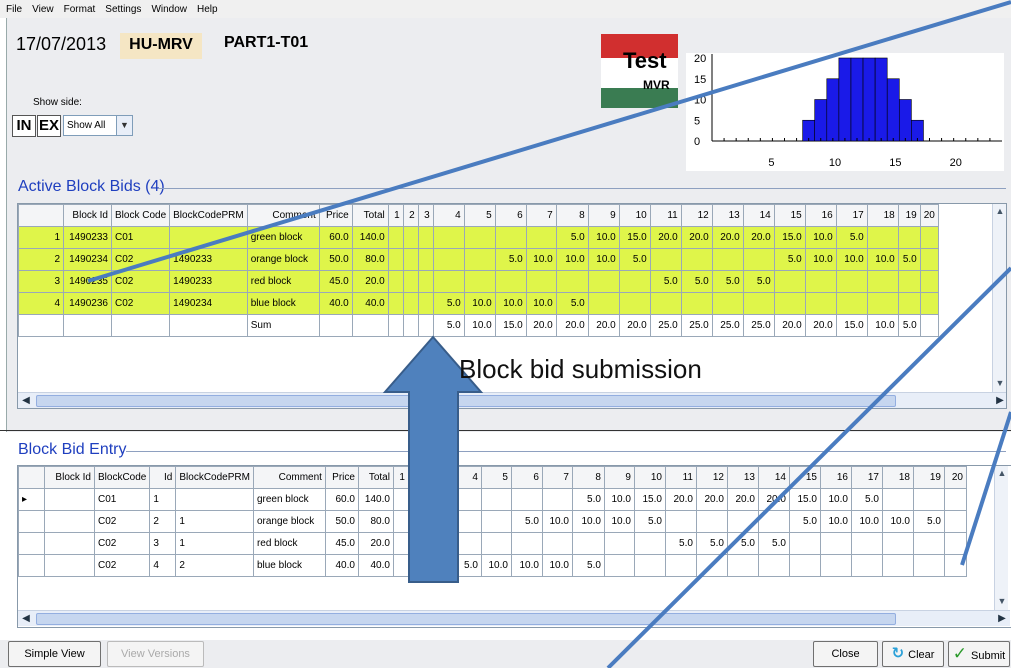 This screenshot has width=1011, height=668. Describe the element at coordinates (680, 477) in the screenshot. I see `entry-col-header: 11` at that location.